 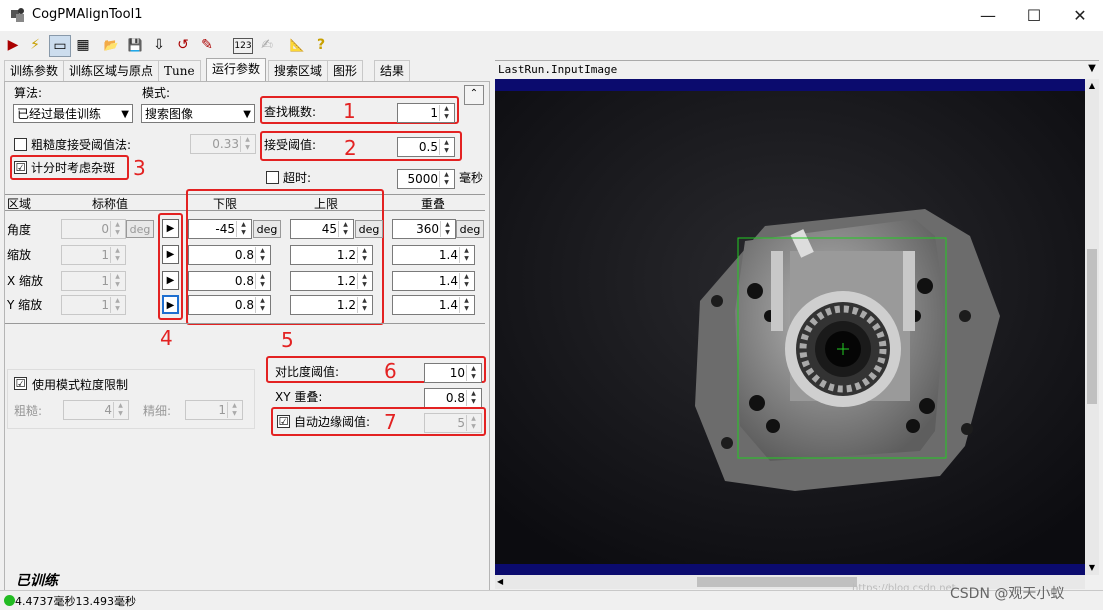 What do you see at coordinates (433, 305) in the screenshot?
I see `yscale-overlap-spinner: 1.4 ▲ ▼` at bounding box center [433, 305].